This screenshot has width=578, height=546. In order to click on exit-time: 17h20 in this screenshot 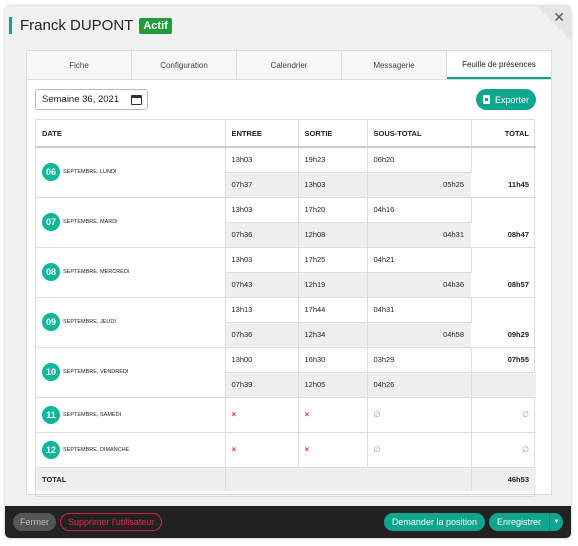, I will do `click(333, 210)`.